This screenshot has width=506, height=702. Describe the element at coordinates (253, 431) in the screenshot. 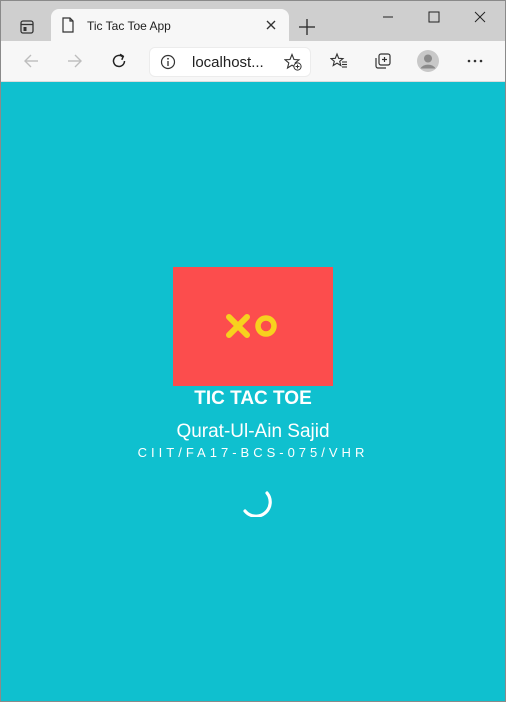

I see `author-name: Qurat-Ul-Ain Sajid` at that location.